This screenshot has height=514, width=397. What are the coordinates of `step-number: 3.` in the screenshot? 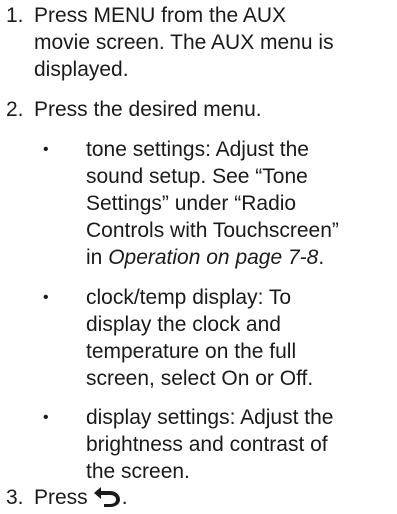 It's located at (15, 497).